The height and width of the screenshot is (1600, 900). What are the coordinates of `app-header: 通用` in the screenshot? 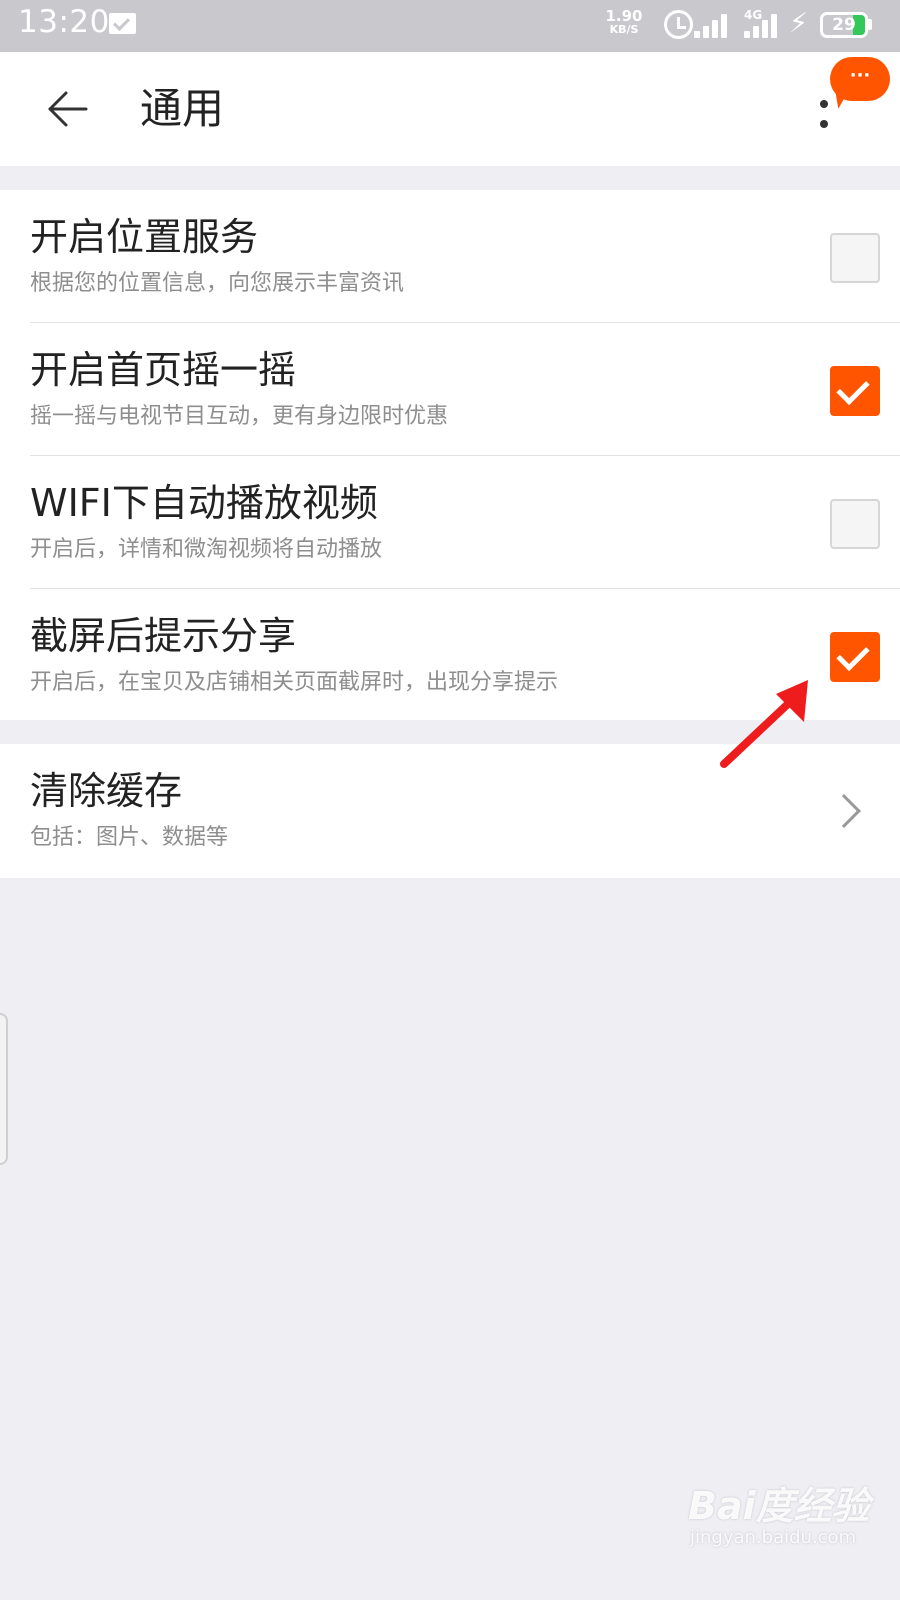 It's located at (450, 109).